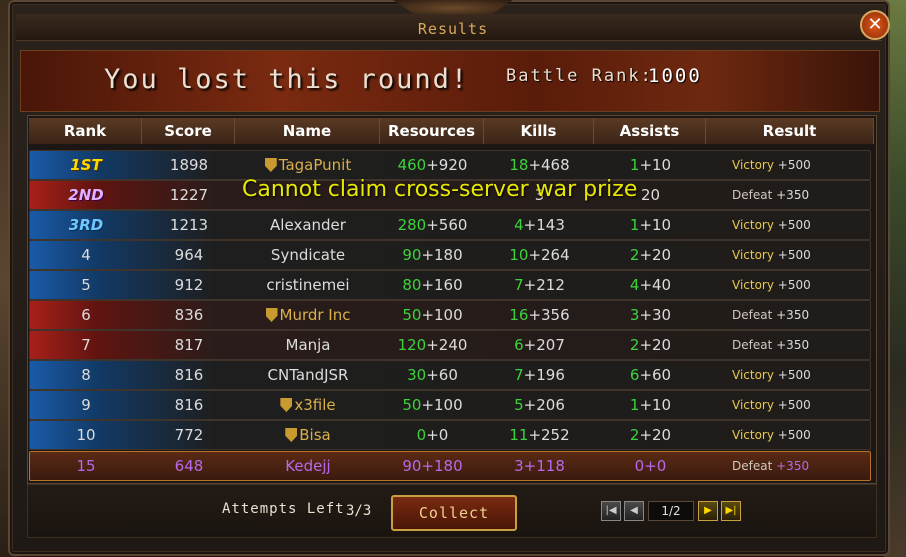  Describe the element at coordinates (611, 511) in the screenshot. I see `first-page-button: |◀` at that location.